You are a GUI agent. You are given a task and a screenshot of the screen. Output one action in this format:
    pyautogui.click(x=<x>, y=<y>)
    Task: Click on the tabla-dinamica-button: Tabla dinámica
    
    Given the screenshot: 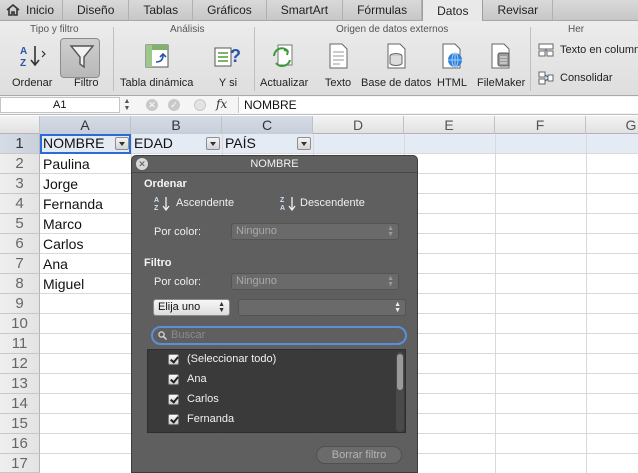 What is the action you would take?
    pyautogui.click(x=156, y=65)
    